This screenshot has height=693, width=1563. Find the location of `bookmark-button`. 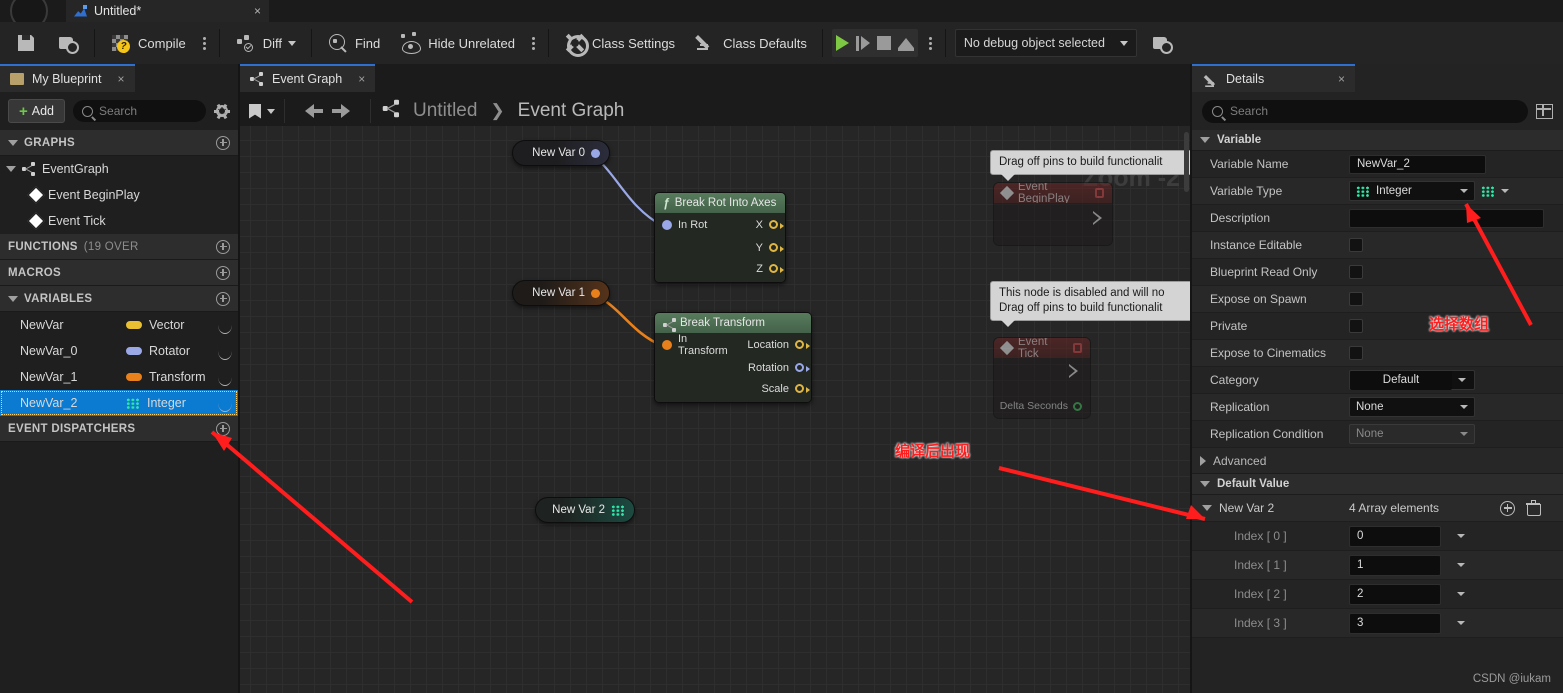

bookmark-button is located at coordinates (262, 111).